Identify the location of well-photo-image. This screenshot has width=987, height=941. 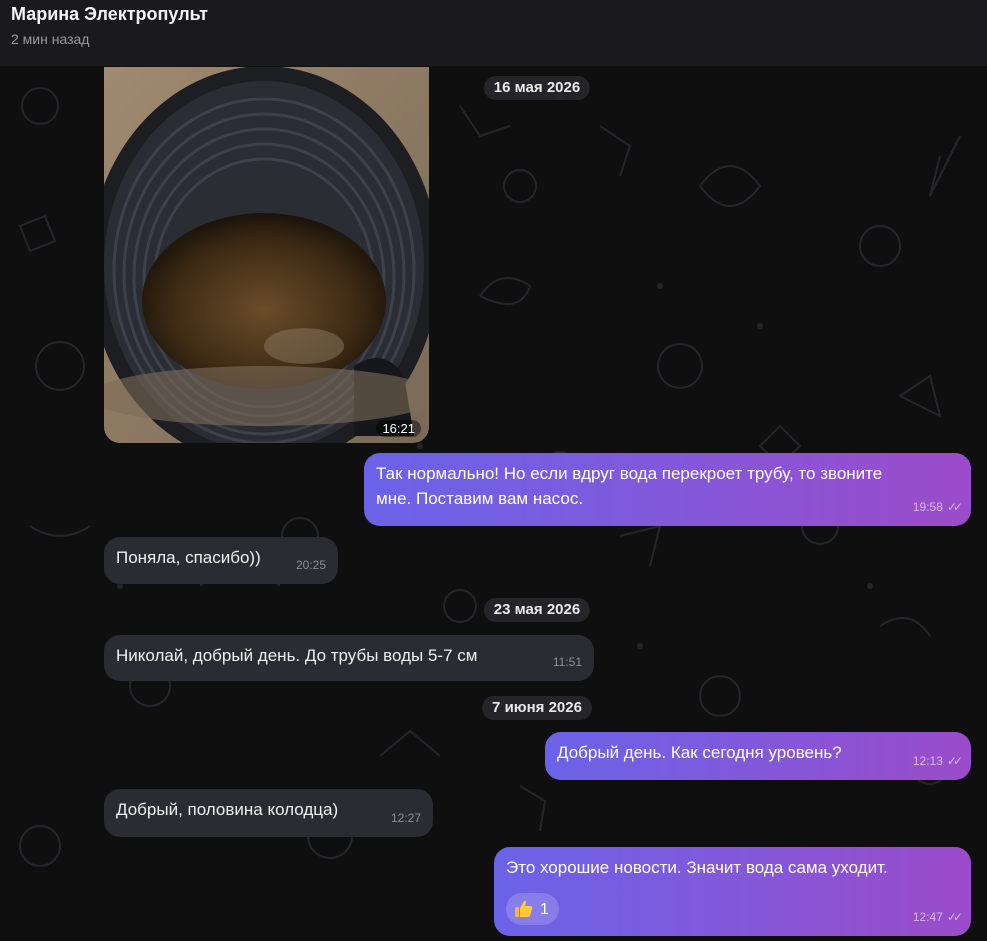
(266, 254).